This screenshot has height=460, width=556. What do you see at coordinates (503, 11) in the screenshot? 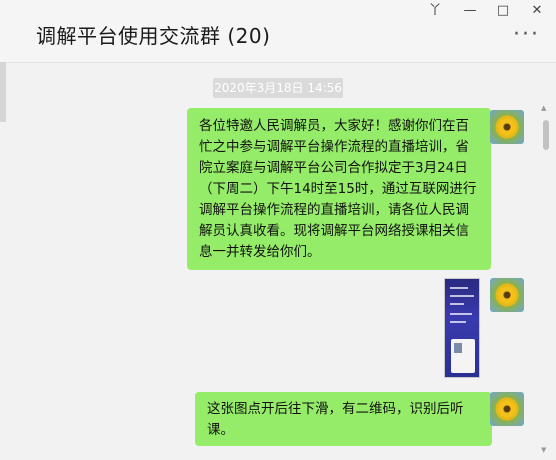
I see `maximize-icon: □` at bounding box center [503, 11].